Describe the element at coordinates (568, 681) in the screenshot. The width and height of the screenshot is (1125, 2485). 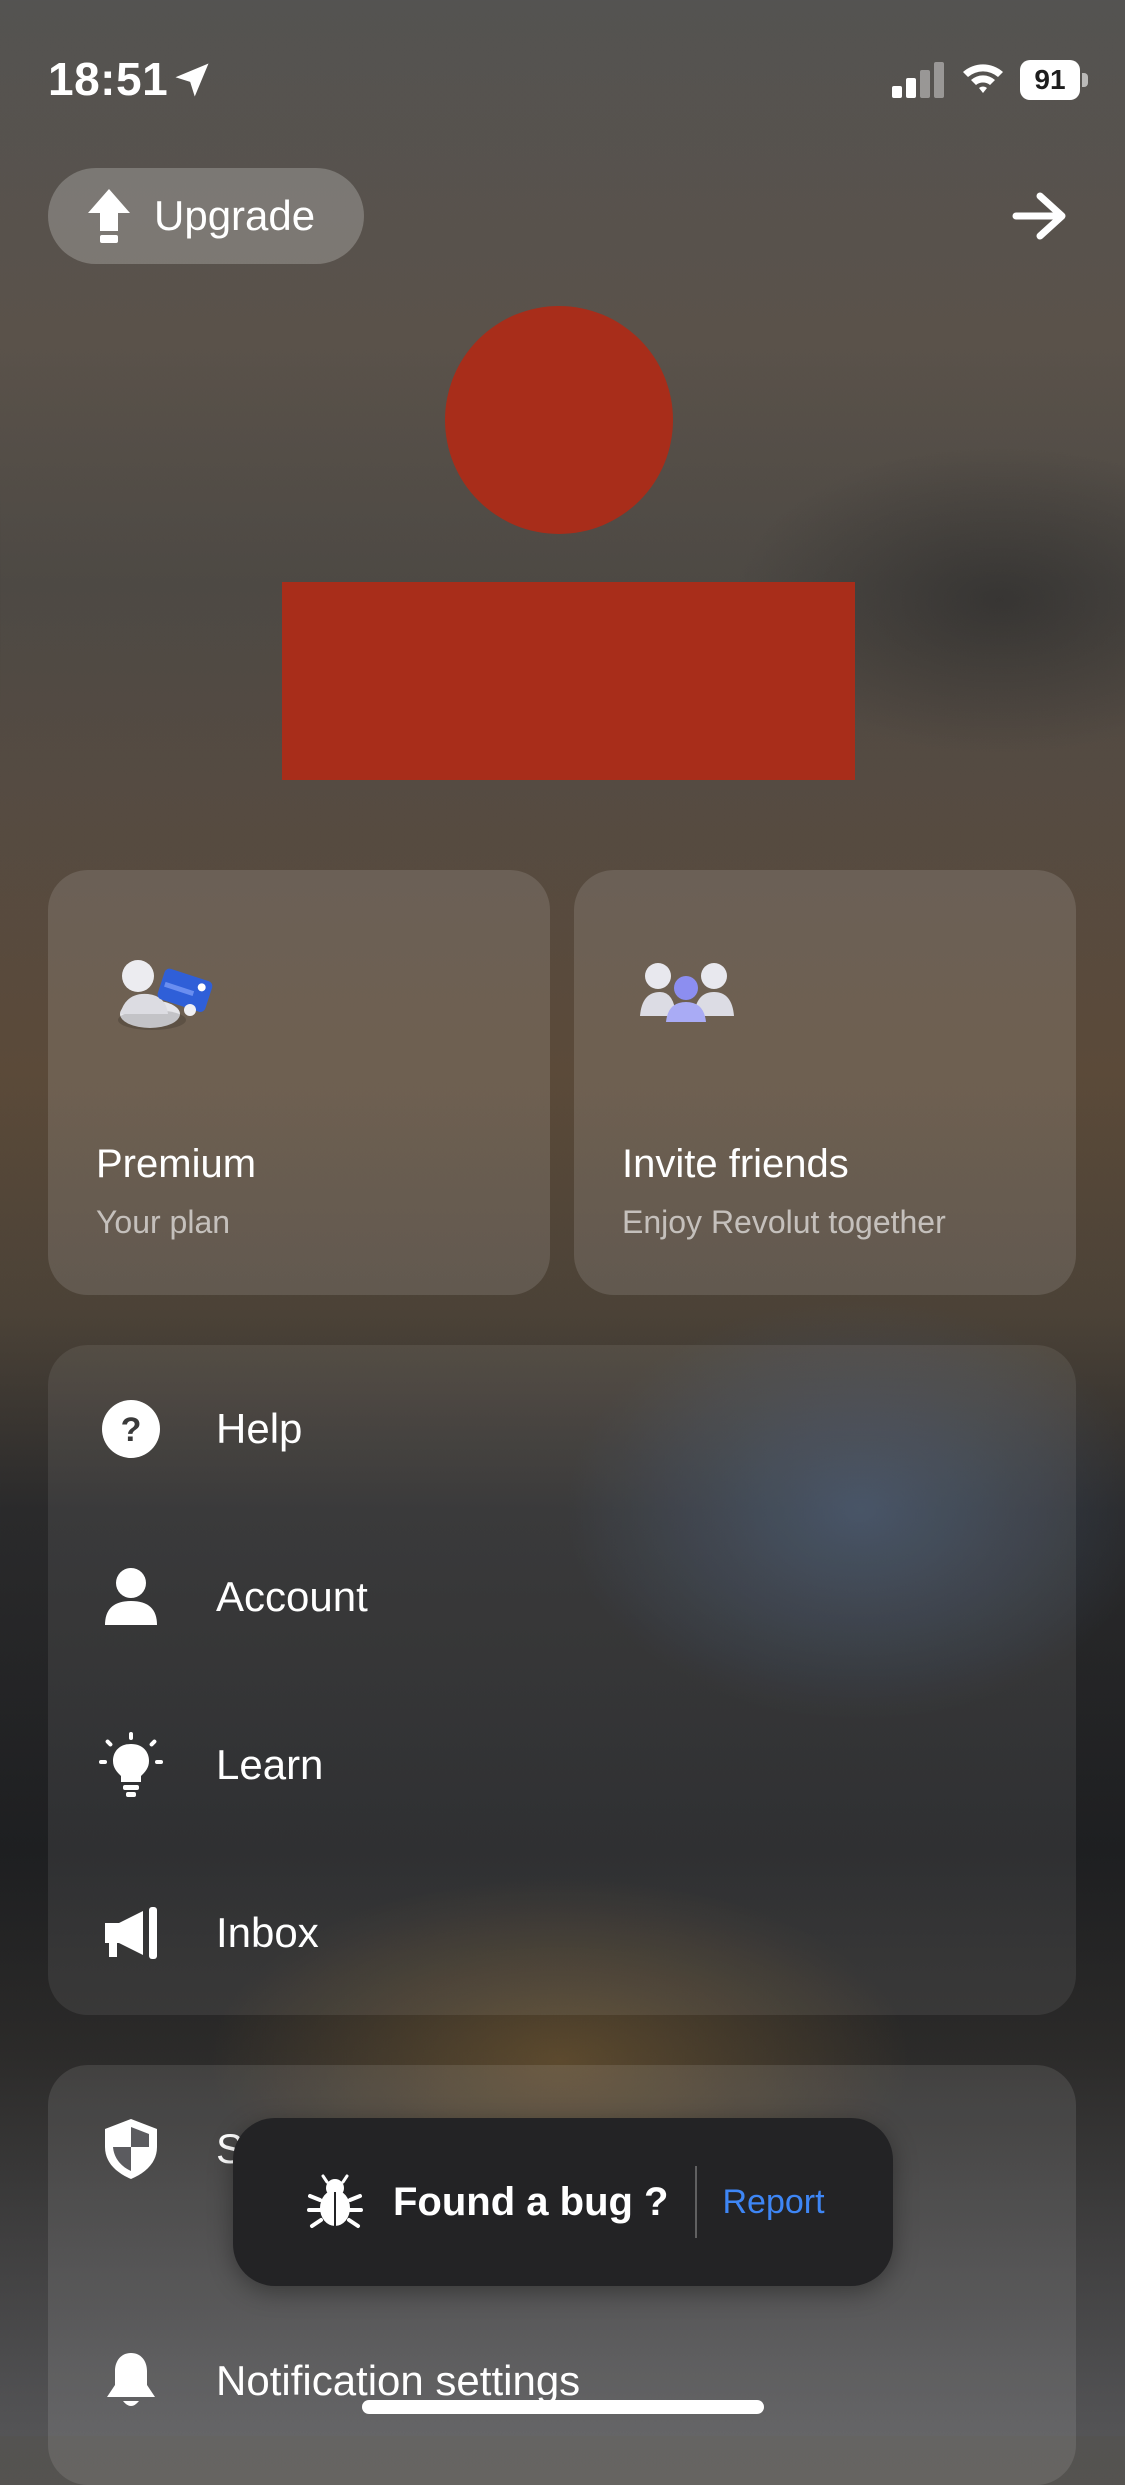
I see `profile-name-redacted` at that location.